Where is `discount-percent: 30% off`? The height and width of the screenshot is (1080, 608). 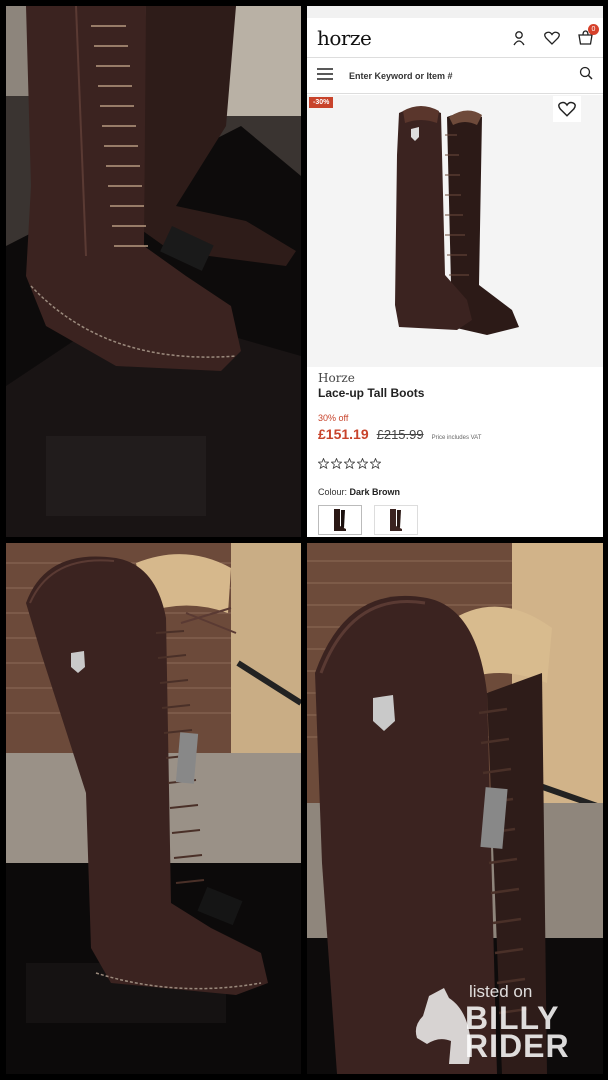
discount-percent: 30% off is located at coordinates (333, 418).